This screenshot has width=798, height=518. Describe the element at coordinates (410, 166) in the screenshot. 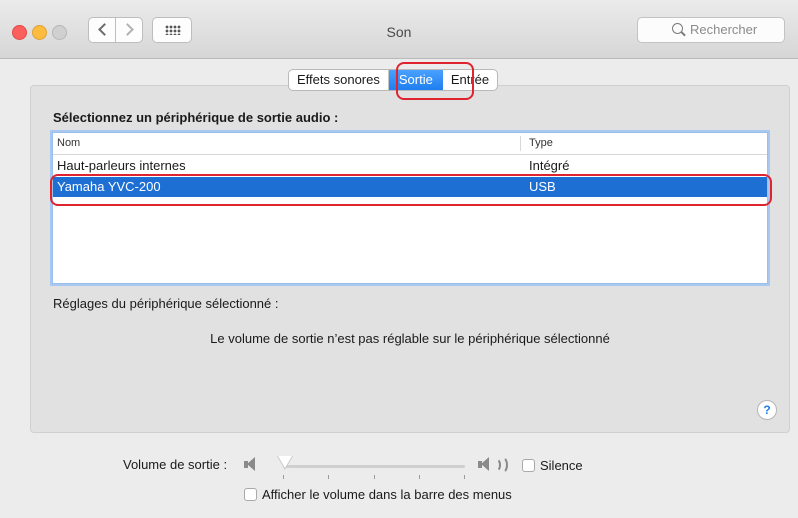

I see `table-row: Haut-parleurs internes Intégré` at that location.